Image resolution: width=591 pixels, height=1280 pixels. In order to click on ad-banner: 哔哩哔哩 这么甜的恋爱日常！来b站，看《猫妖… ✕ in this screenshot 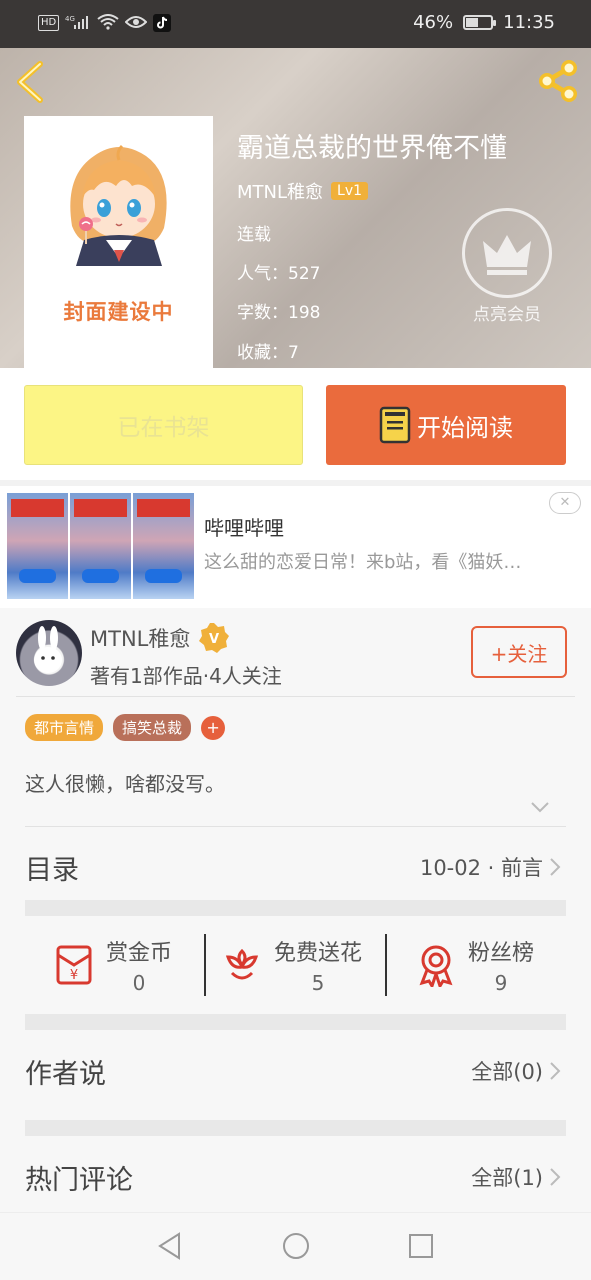, I will do `click(295, 544)`.